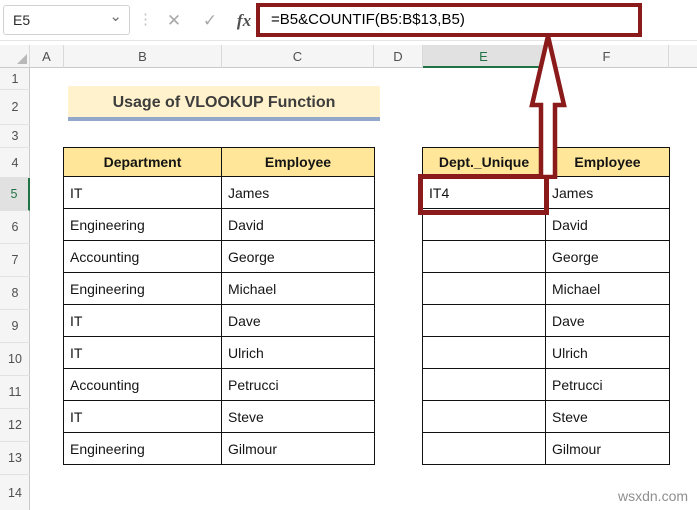  What do you see at coordinates (244, 20) in the screenshot?
I see `insert-function-icon: fx` at bounding box center [244, 20].